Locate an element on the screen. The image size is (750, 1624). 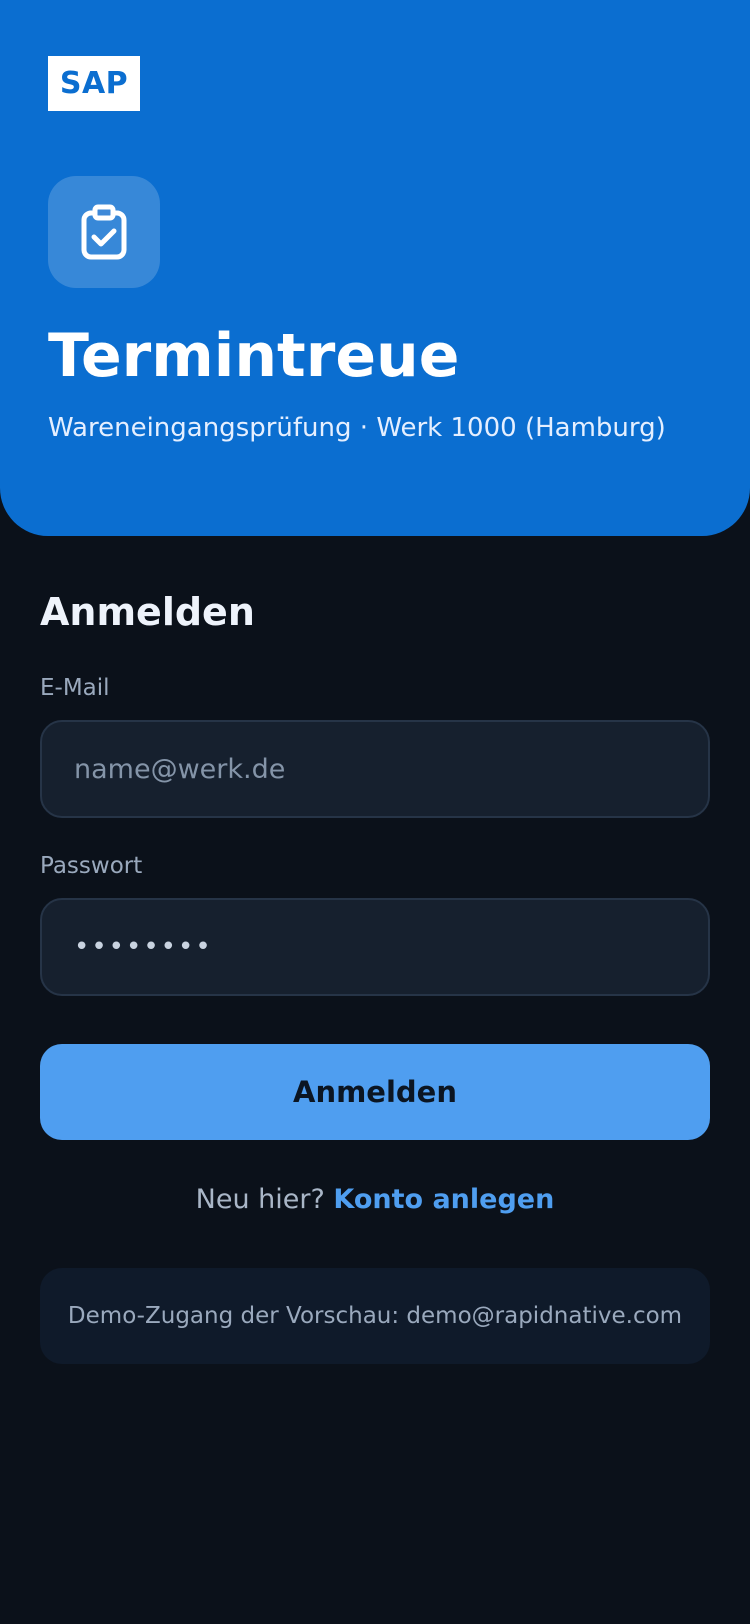
app-title: Termintreue is located at coordinates (254, 356).